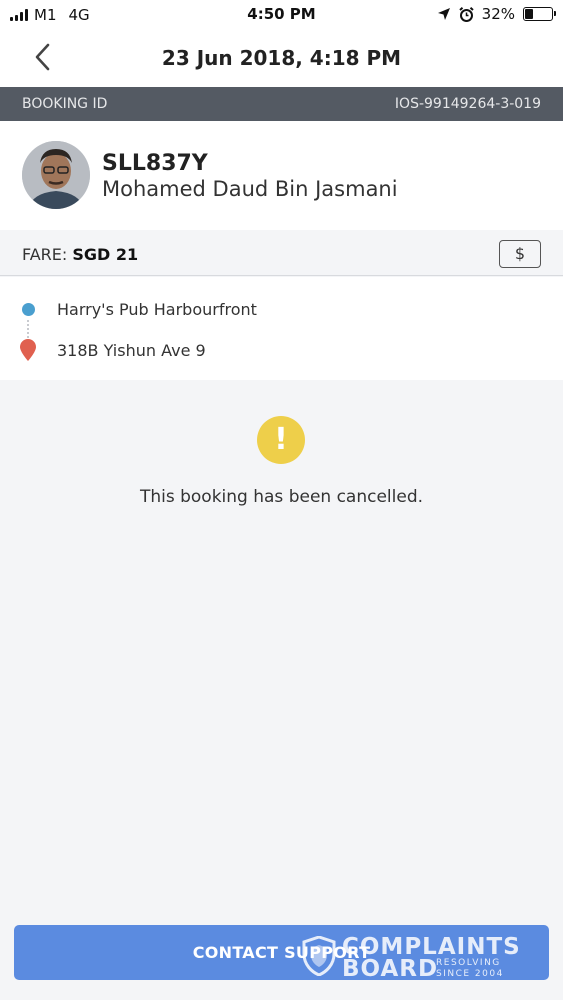  Describe the element at coordinates (467, 104) in the screenshot. I see `booking-id-value: IOS-99149264-3-019` at that location.